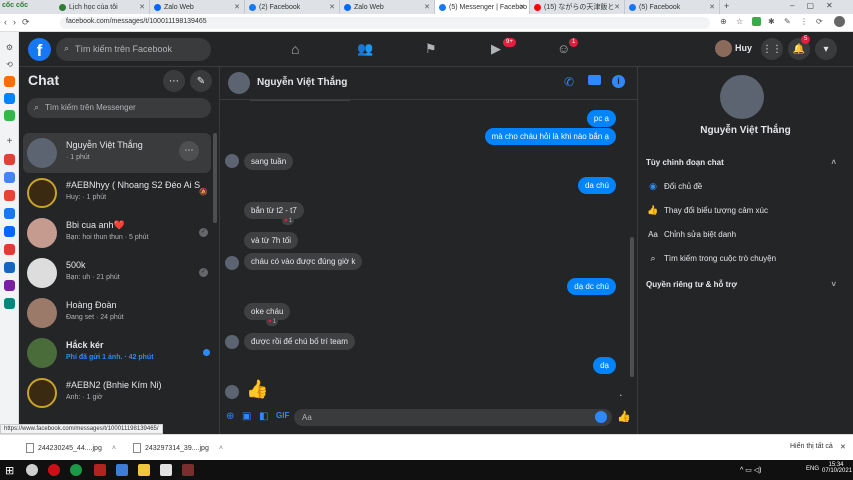 The height and width of the screenshot is (480, 853). I want to click on new-tab-button: +, so click(726, 6).